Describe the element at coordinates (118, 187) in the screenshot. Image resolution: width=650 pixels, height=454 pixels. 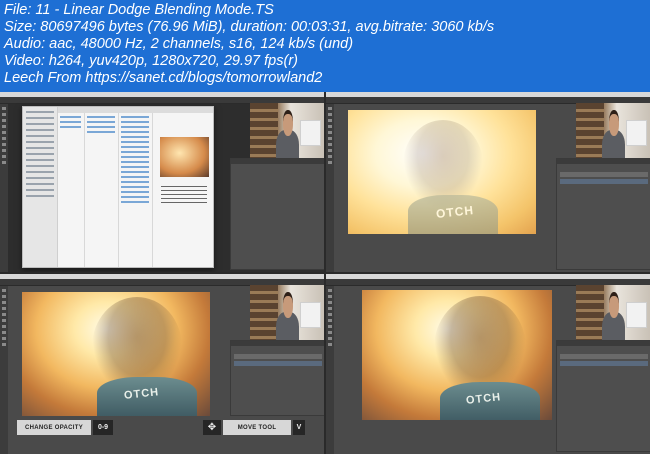
I see `file-open-dialog` at that location.